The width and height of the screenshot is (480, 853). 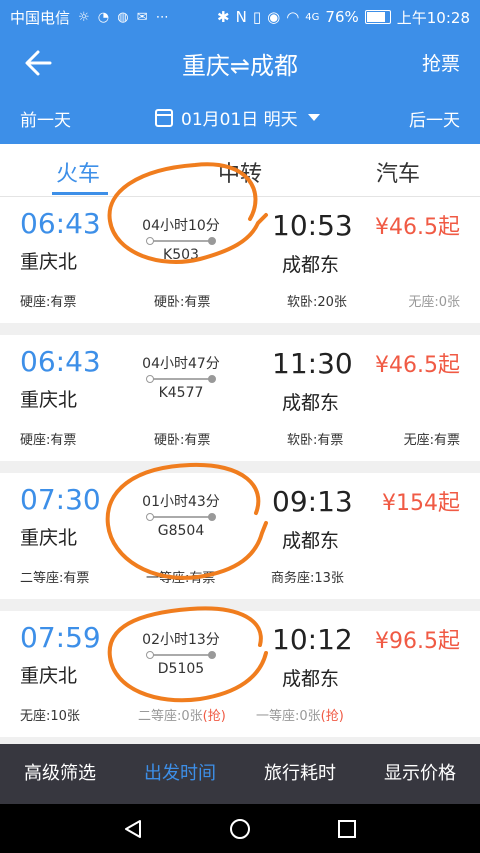 What do you see at coordinates (78, 172) in the screenshot?
I see `tab-train: 火车` at bounding box center [78, 172].